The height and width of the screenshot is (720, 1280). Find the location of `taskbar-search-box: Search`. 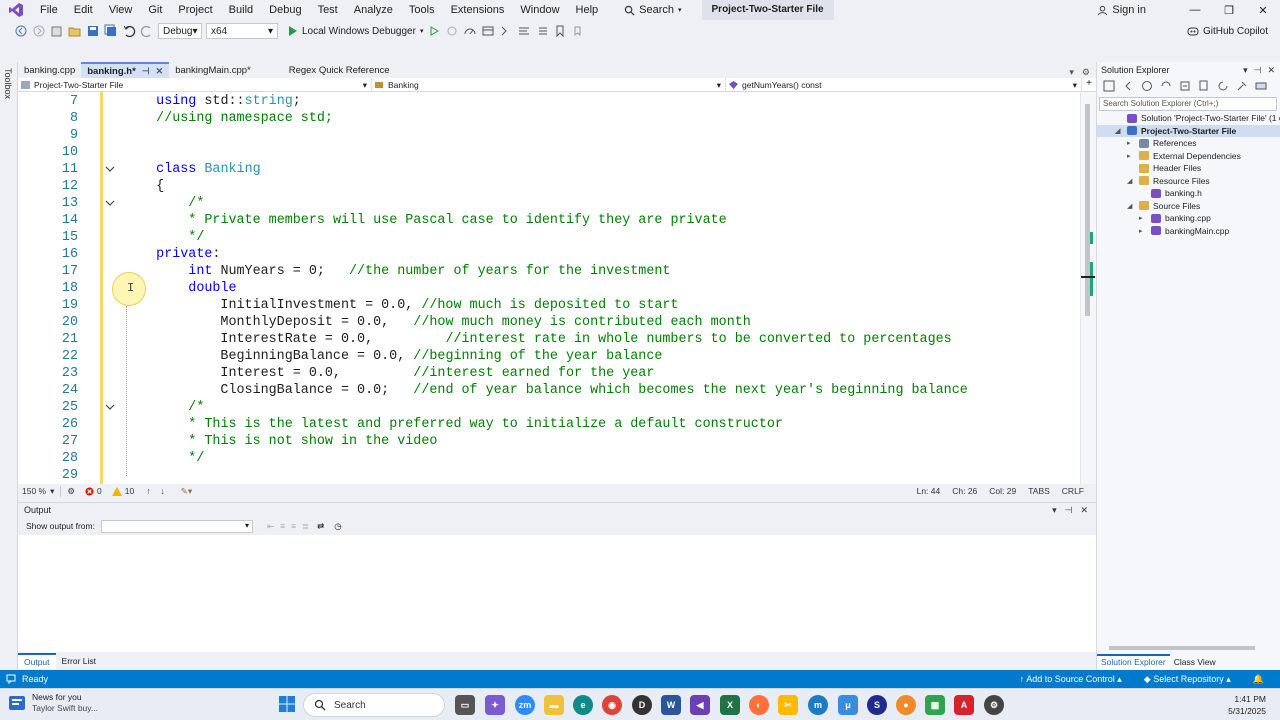

taskbar-search-box: Search is located at coordinates (374, 705).